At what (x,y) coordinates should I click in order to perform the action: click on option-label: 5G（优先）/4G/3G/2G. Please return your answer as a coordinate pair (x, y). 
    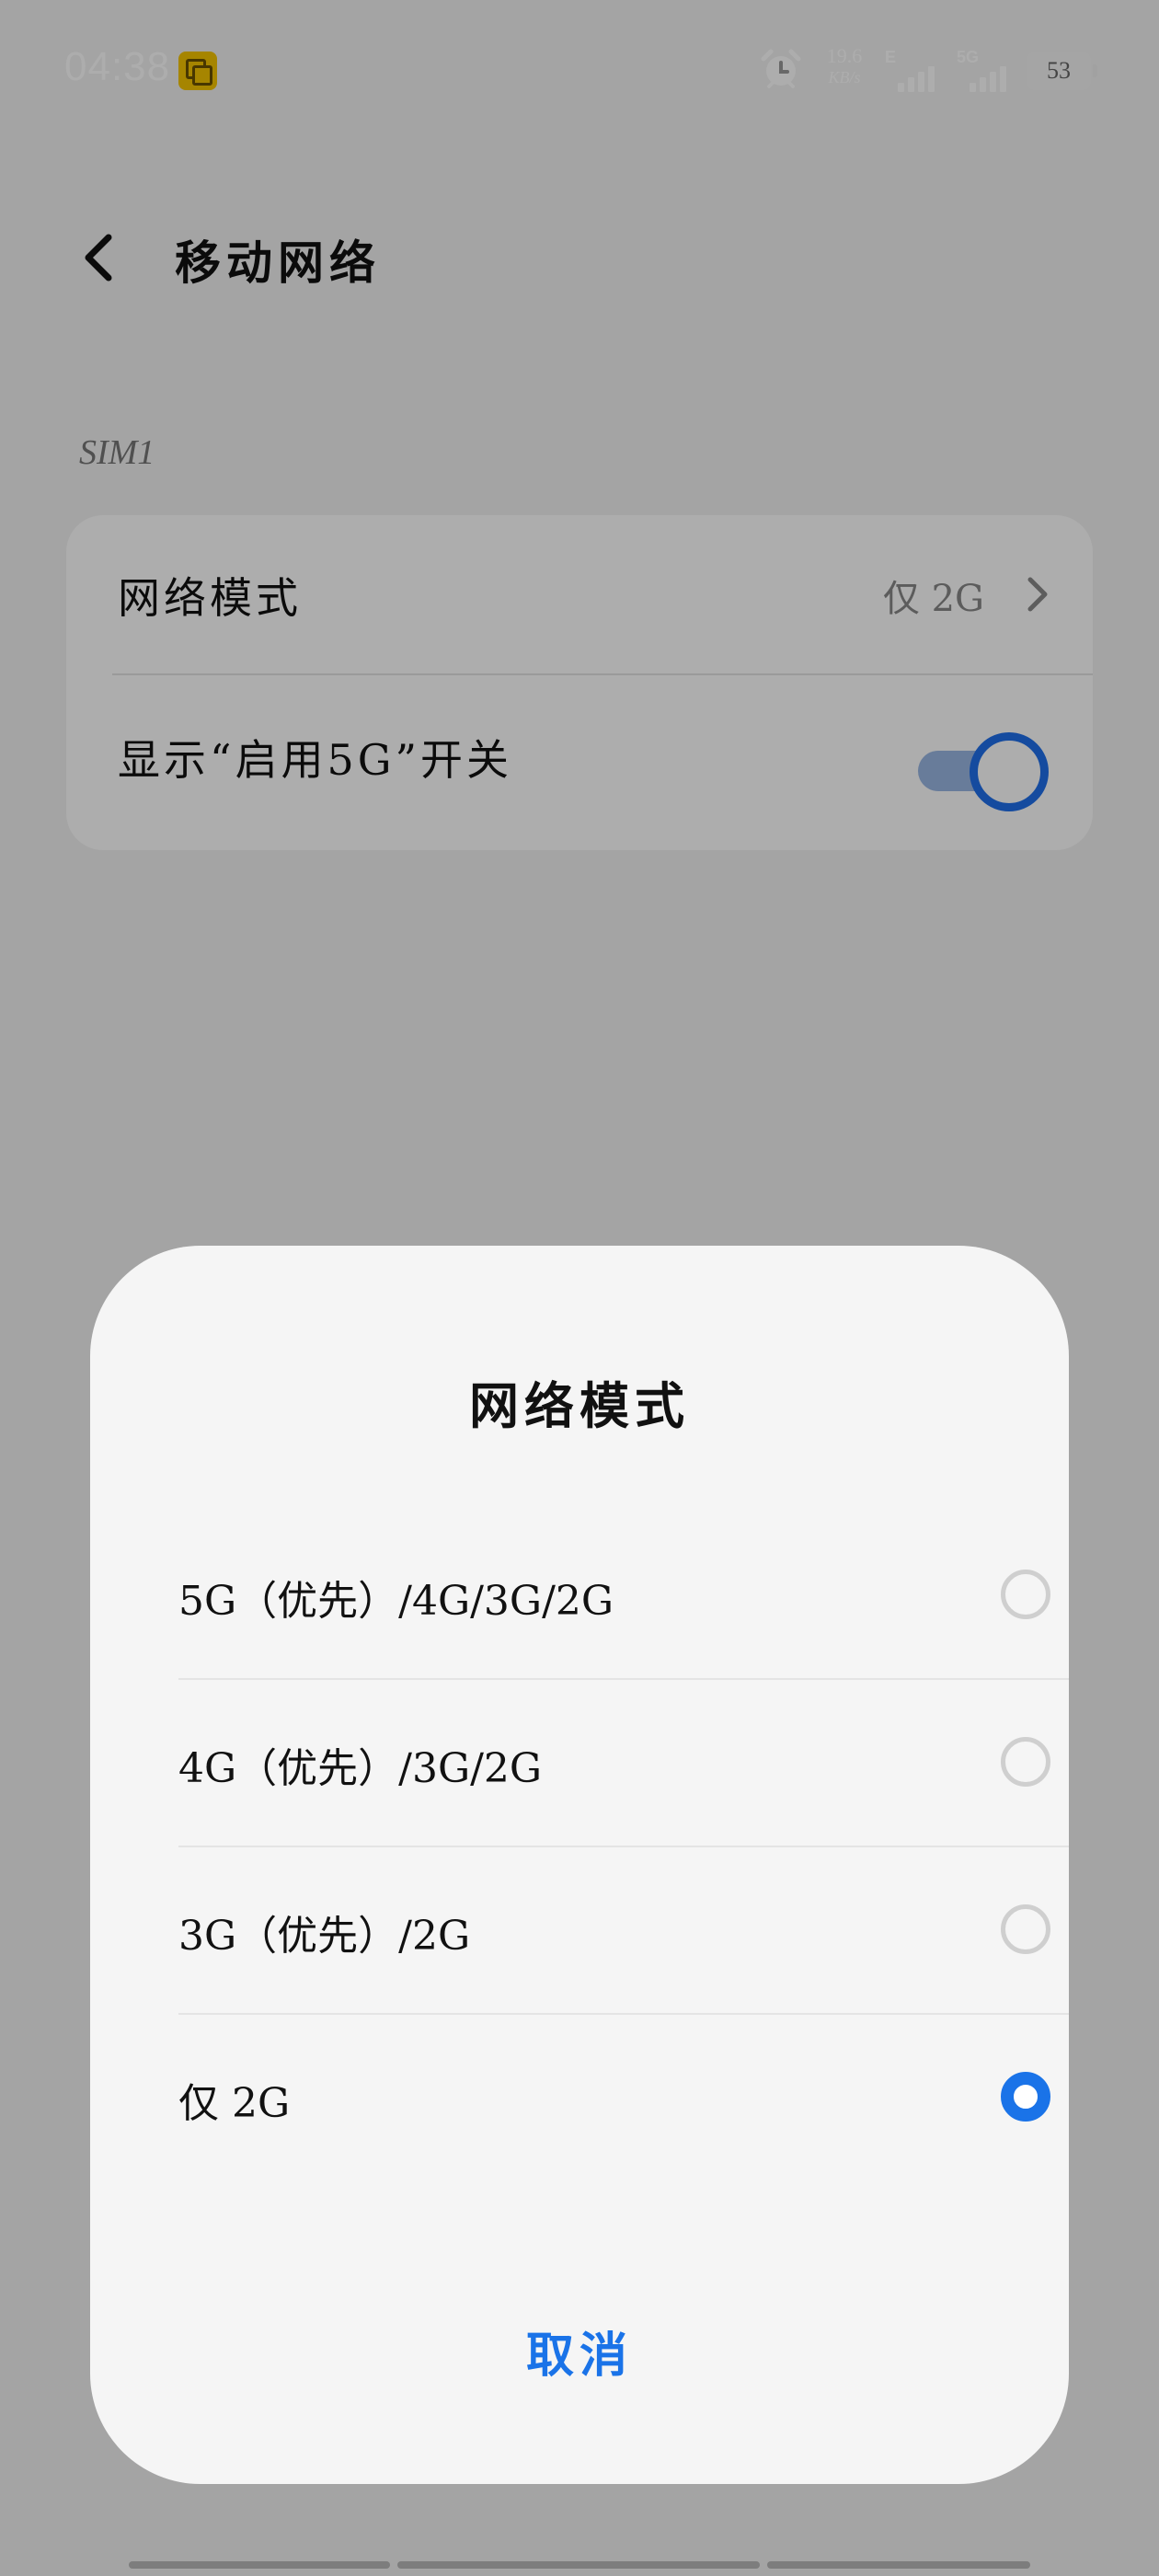
    Looking at the image, I should click on (396, 1601).